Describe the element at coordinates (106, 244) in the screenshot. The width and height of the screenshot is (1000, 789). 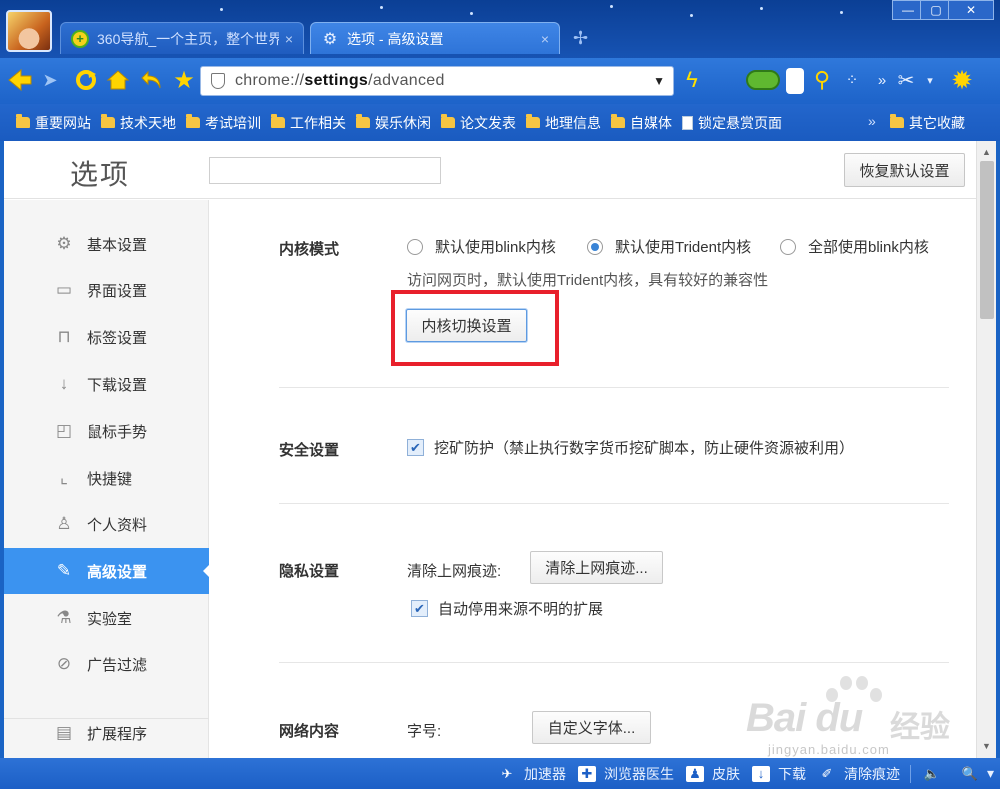
I see `sidebar-item-basic: ⚙ 基本设置` at that location.